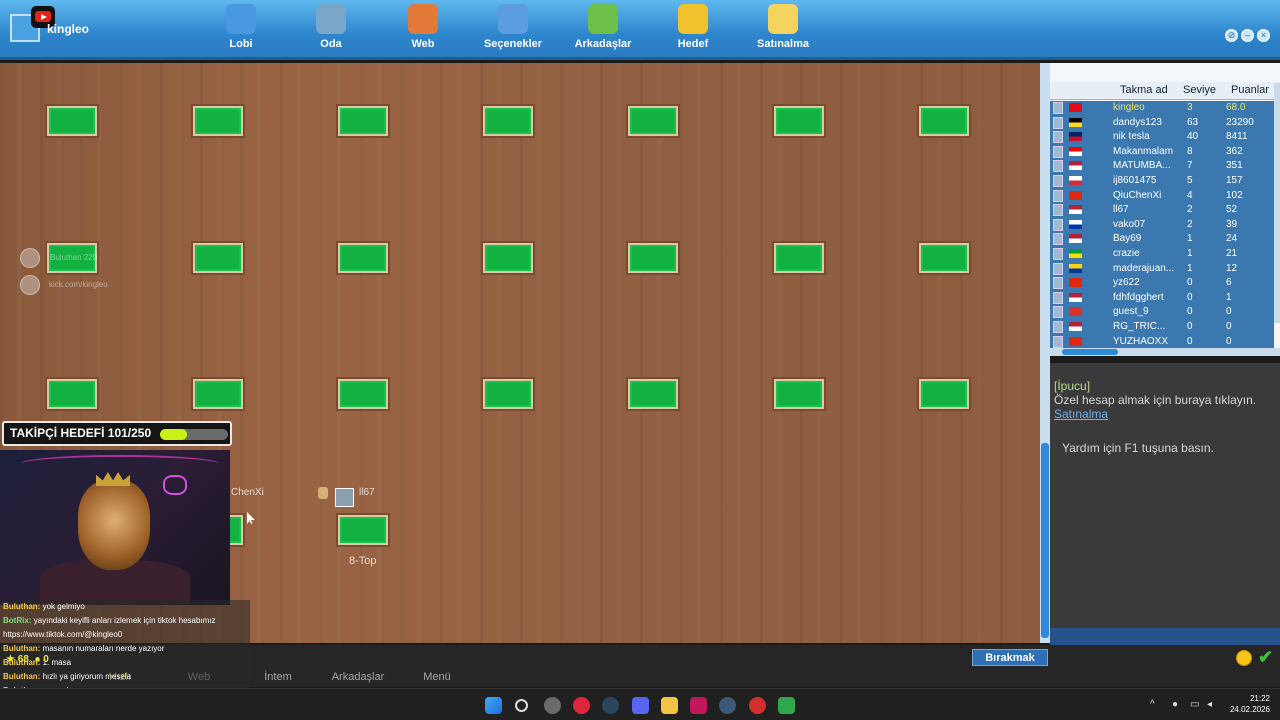  What do you see at coordinates (1162, 239) in the screenshot?
I see `player-row: Bay69 1 24` at bounding box center [1162, 239].